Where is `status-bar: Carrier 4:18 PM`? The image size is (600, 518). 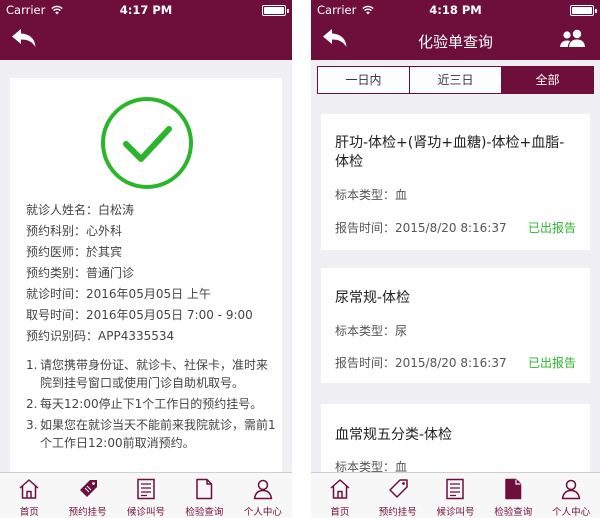 status-bar: Carrier 4:18 PM is located at coordinates (455, 10).